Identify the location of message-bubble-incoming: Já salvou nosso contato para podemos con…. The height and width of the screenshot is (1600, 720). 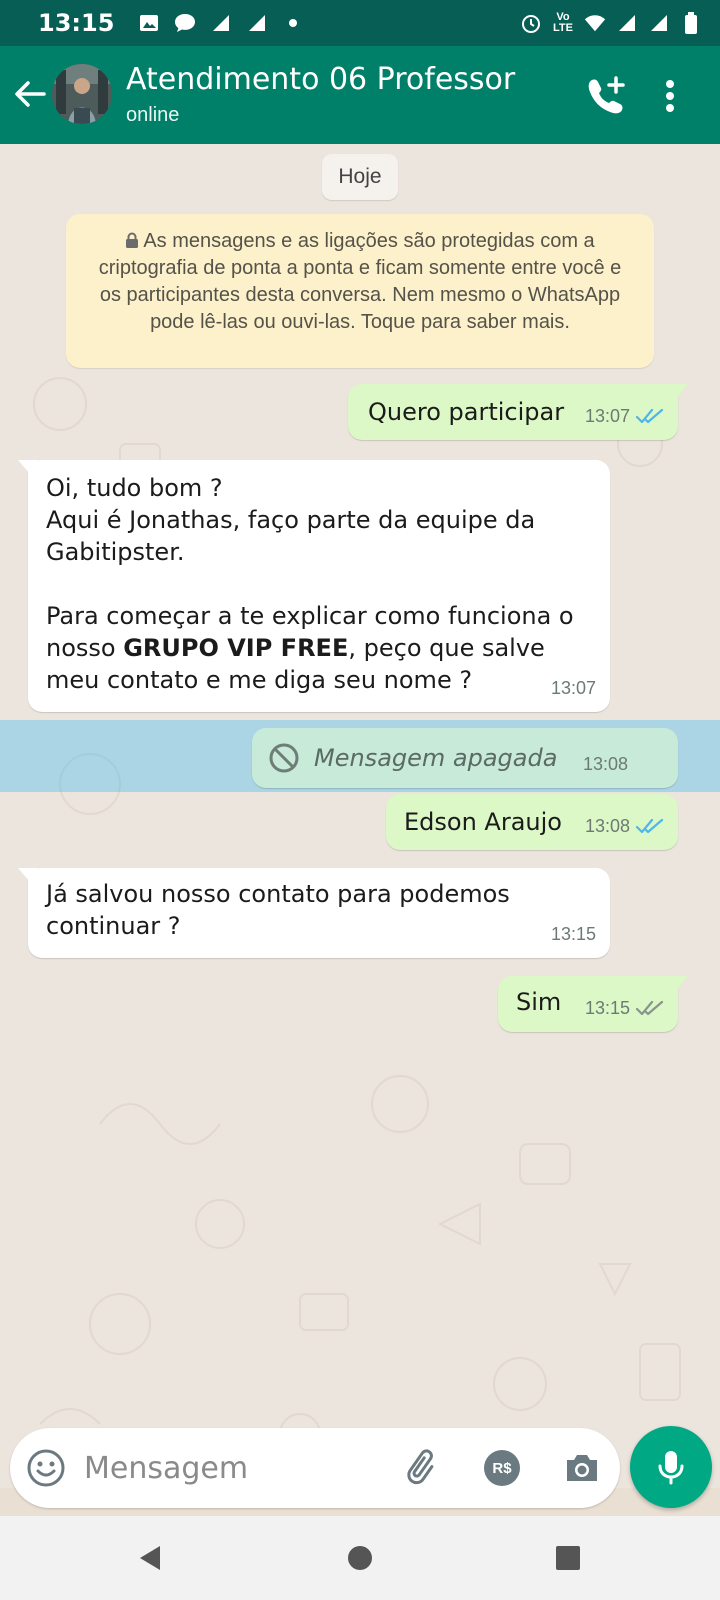
(314, 913).